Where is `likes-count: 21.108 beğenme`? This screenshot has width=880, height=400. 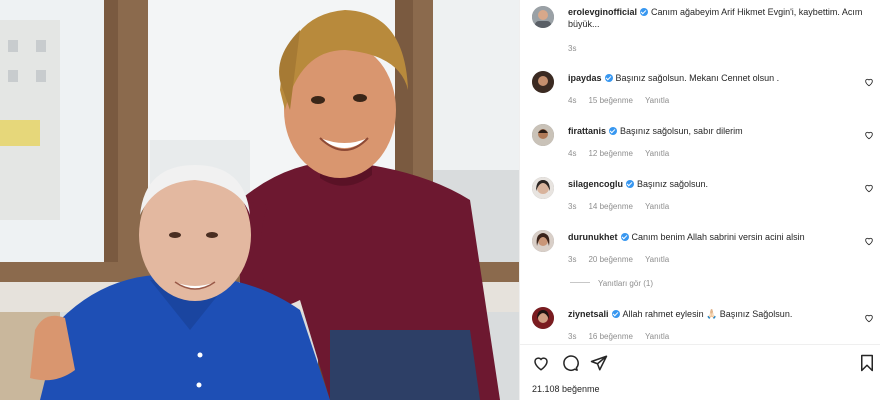
likes-count: 21.108 beğenme is located at coordinates (566, 389).